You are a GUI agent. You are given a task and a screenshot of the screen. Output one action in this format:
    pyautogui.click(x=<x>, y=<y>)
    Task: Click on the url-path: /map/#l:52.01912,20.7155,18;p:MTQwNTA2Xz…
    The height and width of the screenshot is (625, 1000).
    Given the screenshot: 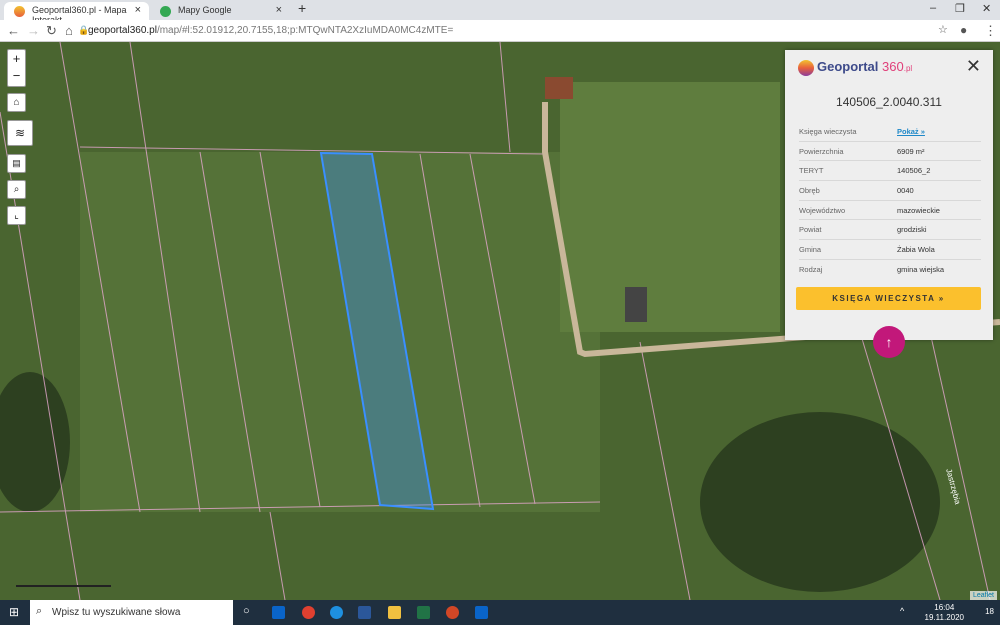 What is the action you would take?
    pyautogui.click(x=305, y=30)
    